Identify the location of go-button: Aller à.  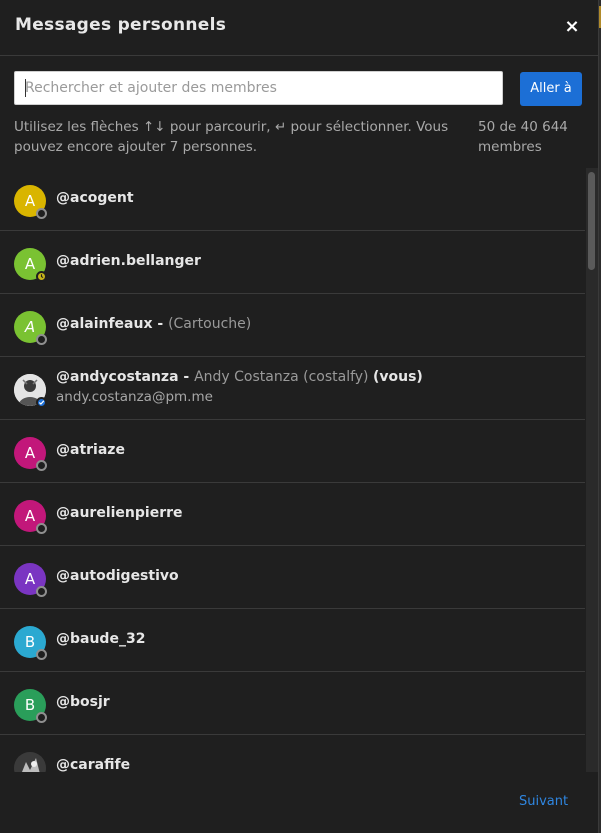
(551, 89).